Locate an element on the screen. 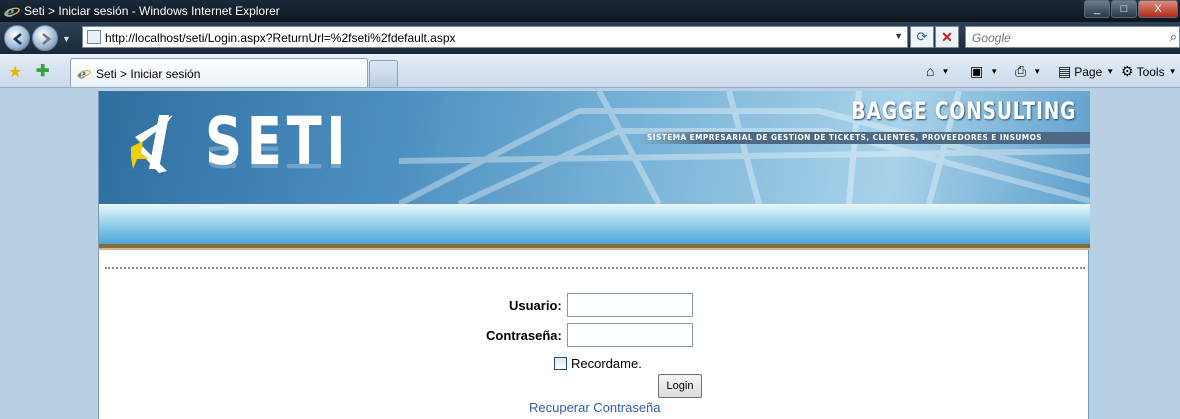 This screenshot has height=419, width=1180. tab-seti-login: e Seti > Iniciar sesión is located at coordinates (219, 72).